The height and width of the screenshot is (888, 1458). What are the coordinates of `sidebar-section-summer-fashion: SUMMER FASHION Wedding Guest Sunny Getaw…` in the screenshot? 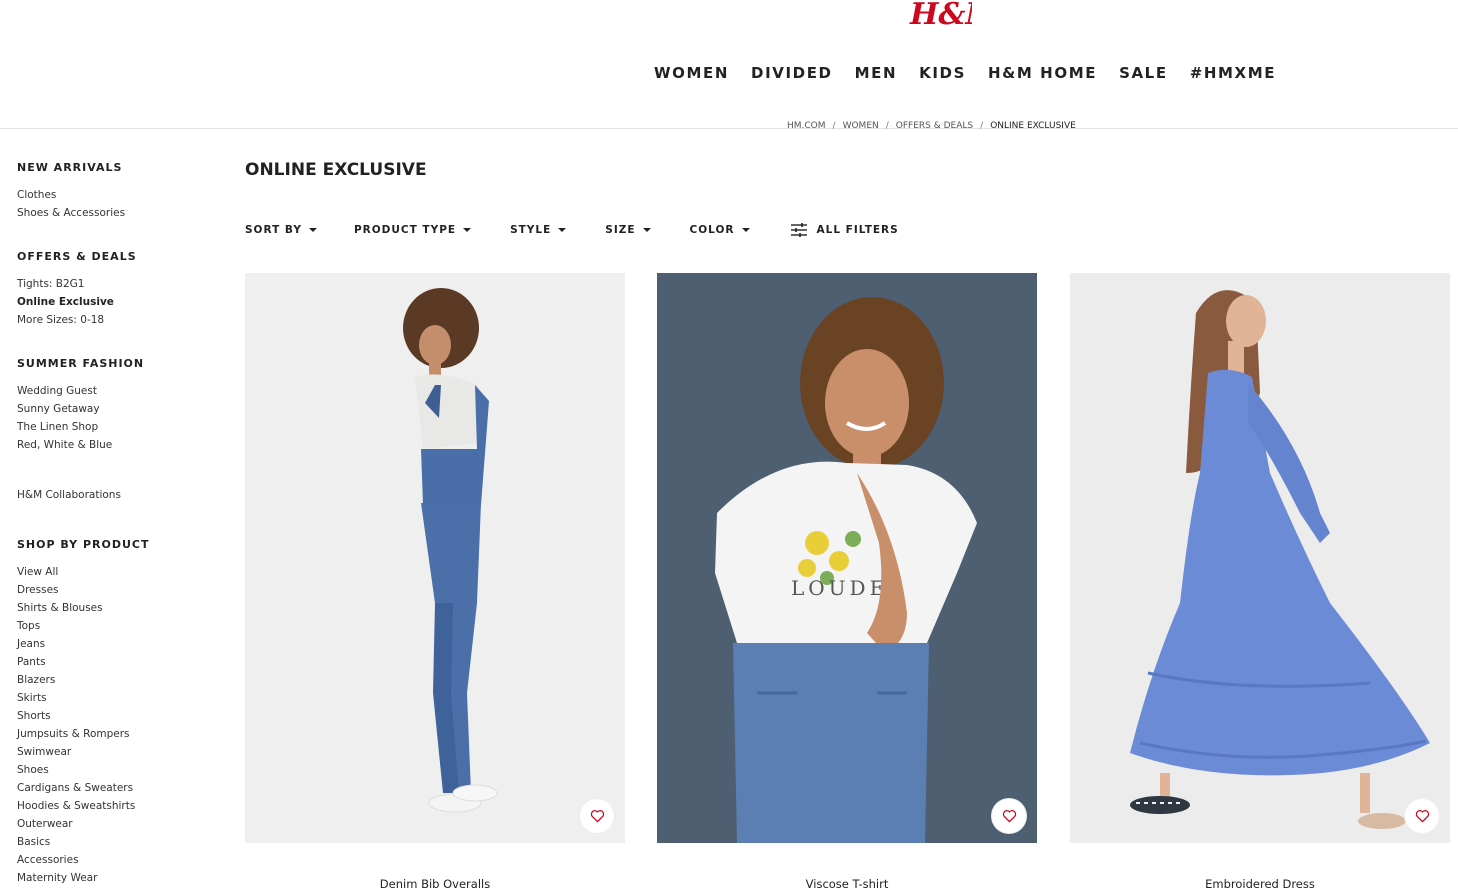 It's located at (117, 405).